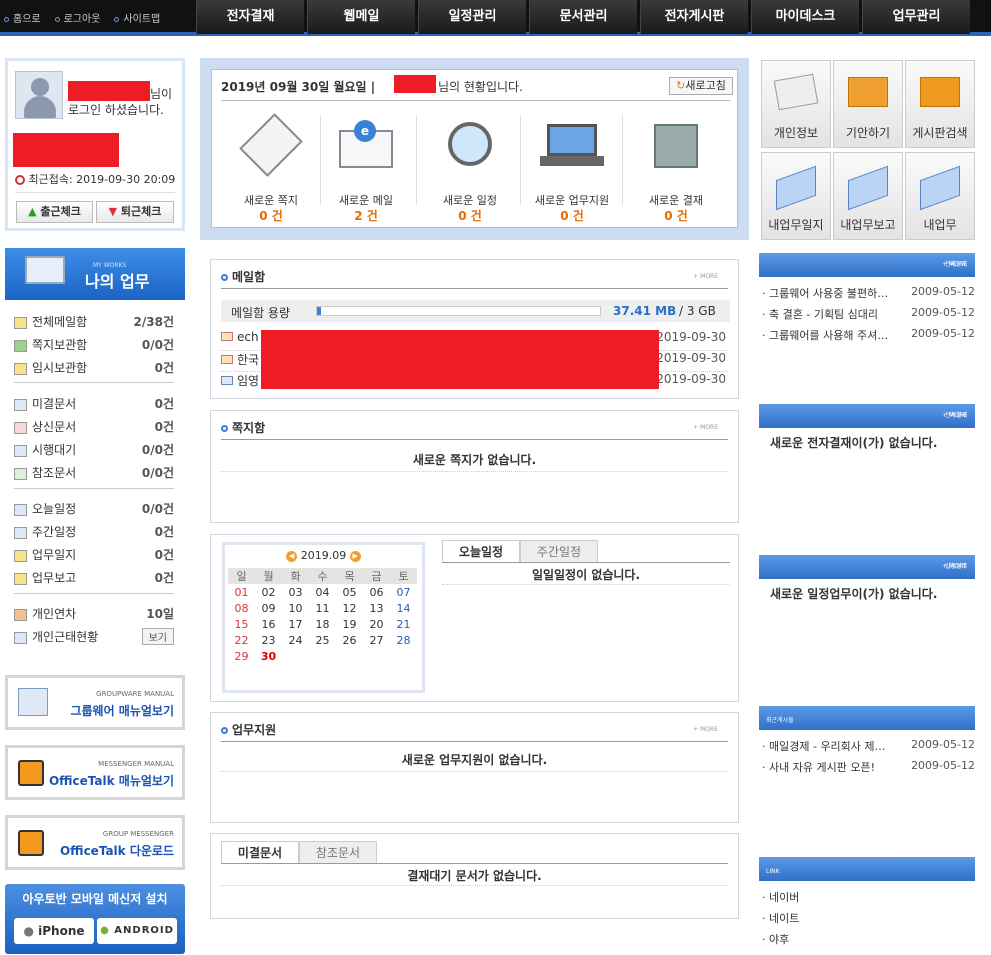 The height and width of the screenshot is (955, 991). What do you see at coordinates (268, 624) in the screenshot?
I see `calendar-day: 16` at bounding box center [268, 624].